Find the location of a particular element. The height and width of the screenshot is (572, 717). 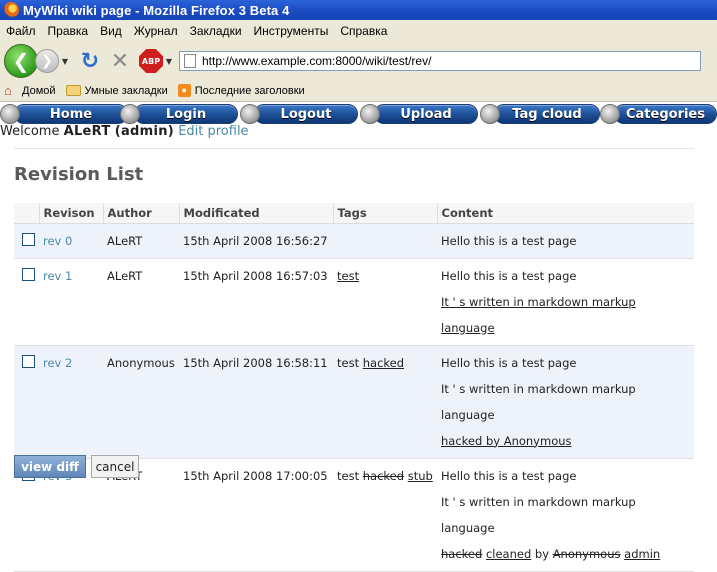

table-header-row: Revison Author Modificated Tags Content is located at coordinates (354, 213).